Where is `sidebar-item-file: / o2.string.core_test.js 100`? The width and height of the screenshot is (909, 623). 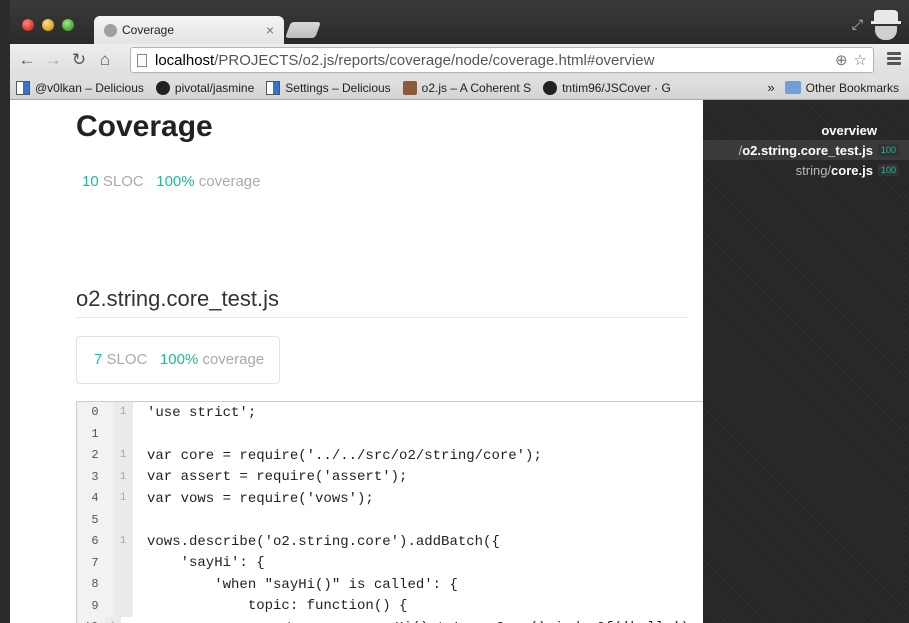 sidebar-item-file: / o2.string.core_test.js 100 is located at coordinates (806, 150).